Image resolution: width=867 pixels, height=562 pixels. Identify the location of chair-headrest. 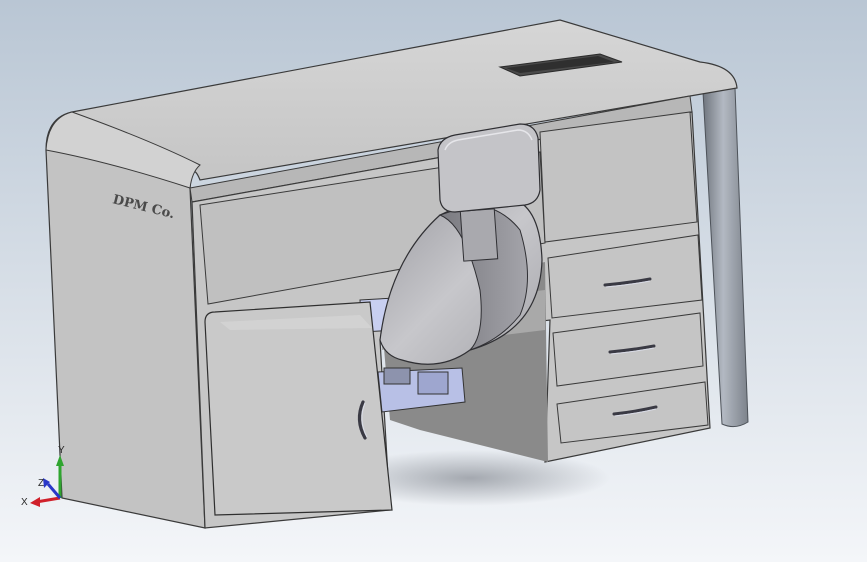
(489, 168).